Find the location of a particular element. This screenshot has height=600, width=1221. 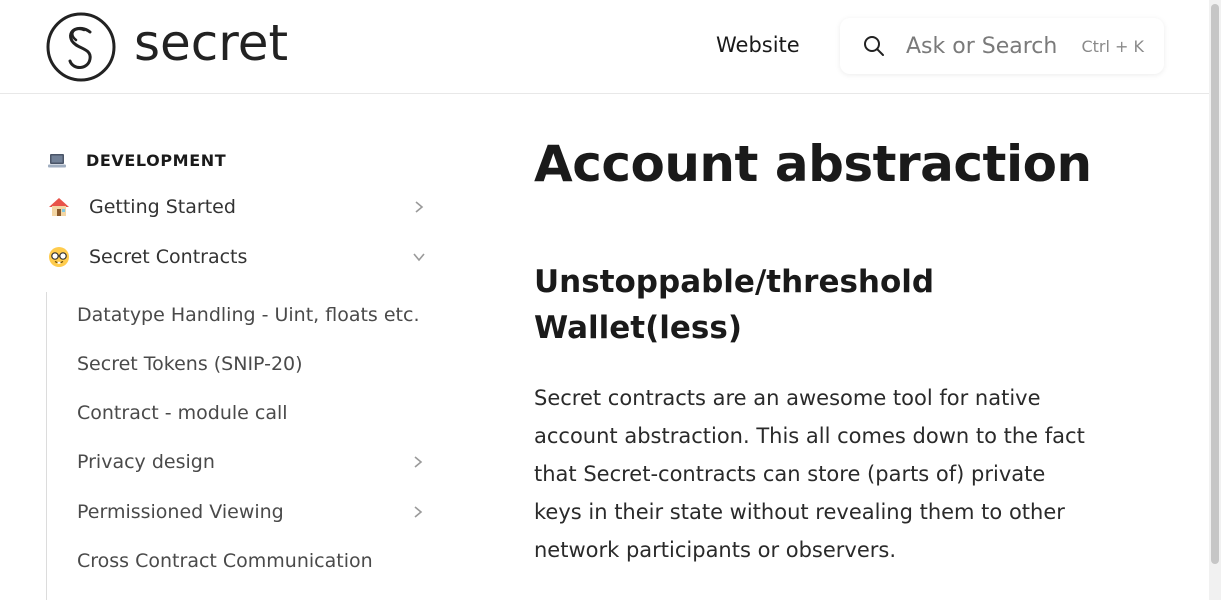

sidebar-subitem-secret-tokens: Secret Tokens (SNIP-20) is located at coordinates (253, 364).